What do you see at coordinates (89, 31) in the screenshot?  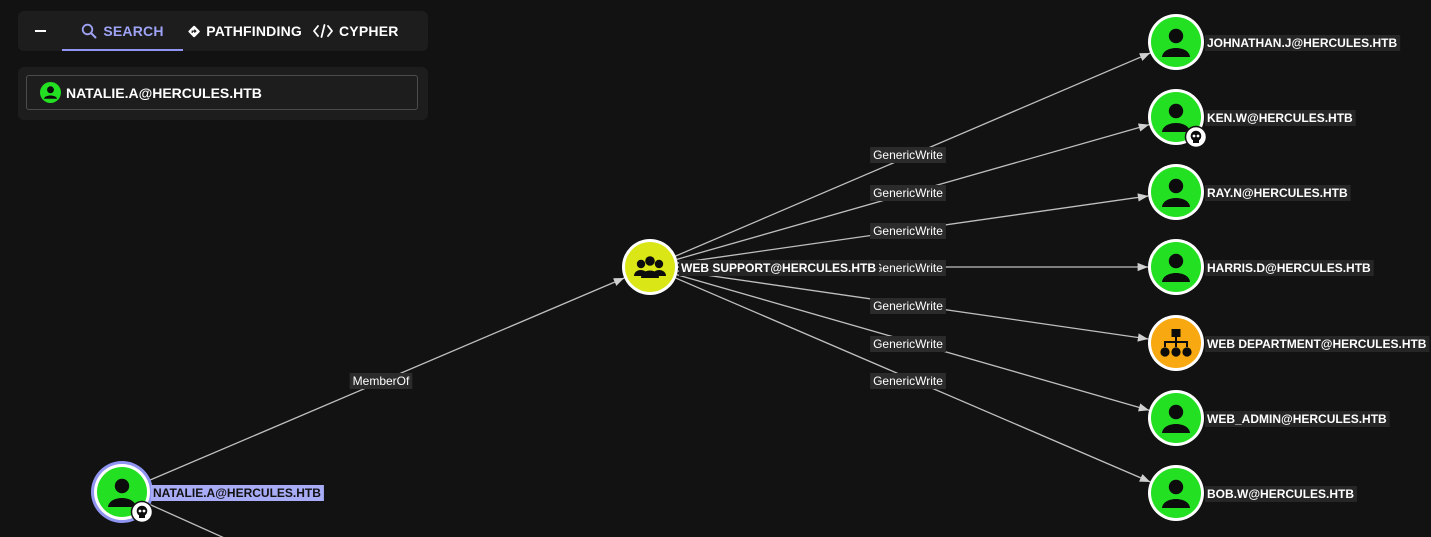 I see `search-icon` at bounding box center [89, 31].